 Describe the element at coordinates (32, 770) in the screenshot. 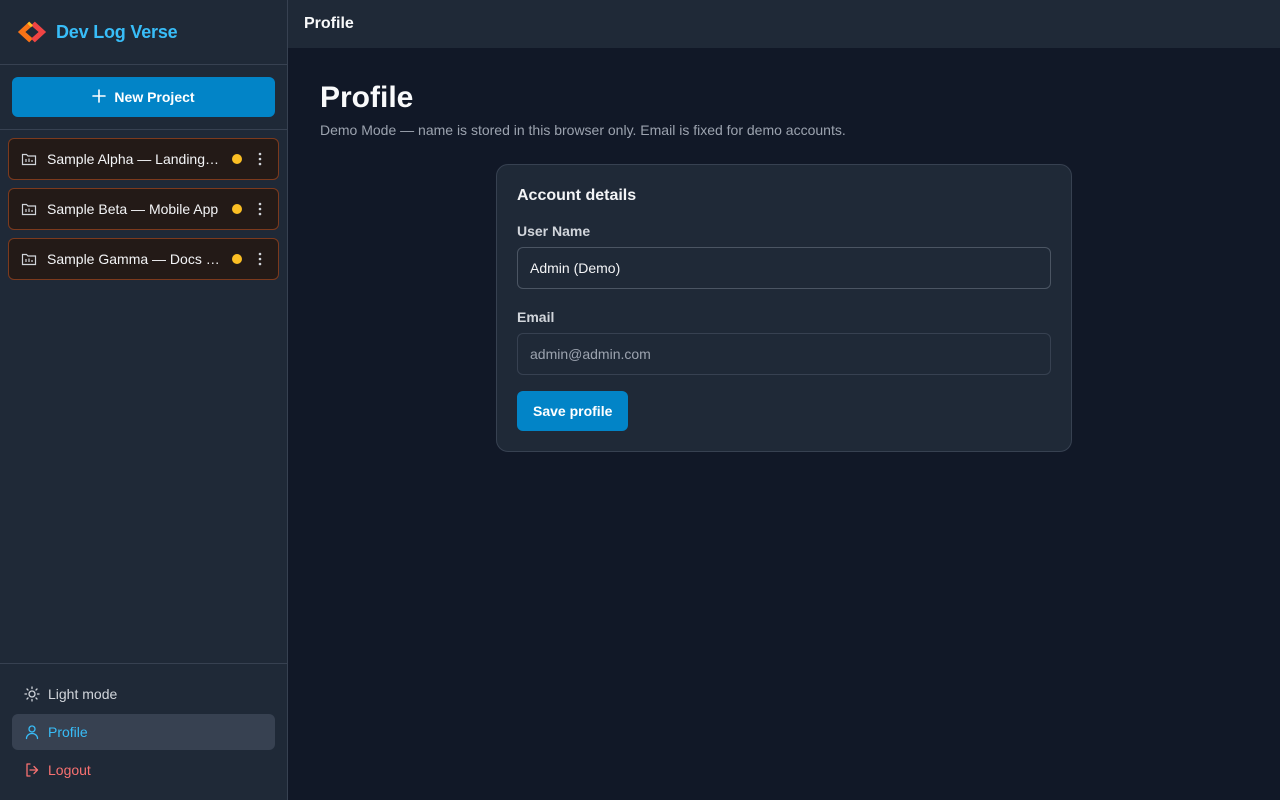

I see `logout-icon` at that location.